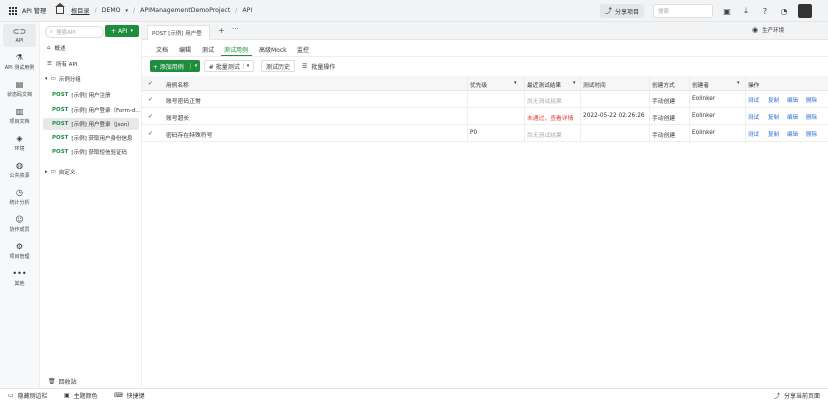 The width and height of the screenshot is (828, 401). Describe the element at coordinates (91, 48) in the screenshot. I see `sidebar-overview: ⌂ 概述` at that location.